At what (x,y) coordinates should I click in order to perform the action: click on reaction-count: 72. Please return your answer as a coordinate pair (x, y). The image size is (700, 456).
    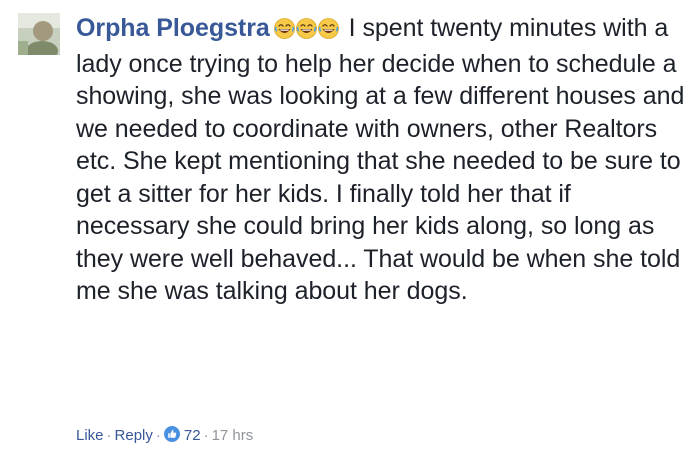
    Looking at the image, I should click on (192, 435).